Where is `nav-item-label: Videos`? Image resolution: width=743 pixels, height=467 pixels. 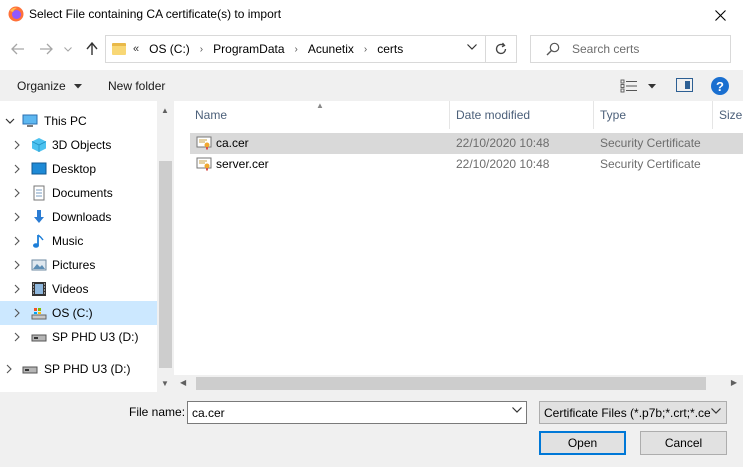 nav-item-label: Videos is located at coordinates (70, 289).